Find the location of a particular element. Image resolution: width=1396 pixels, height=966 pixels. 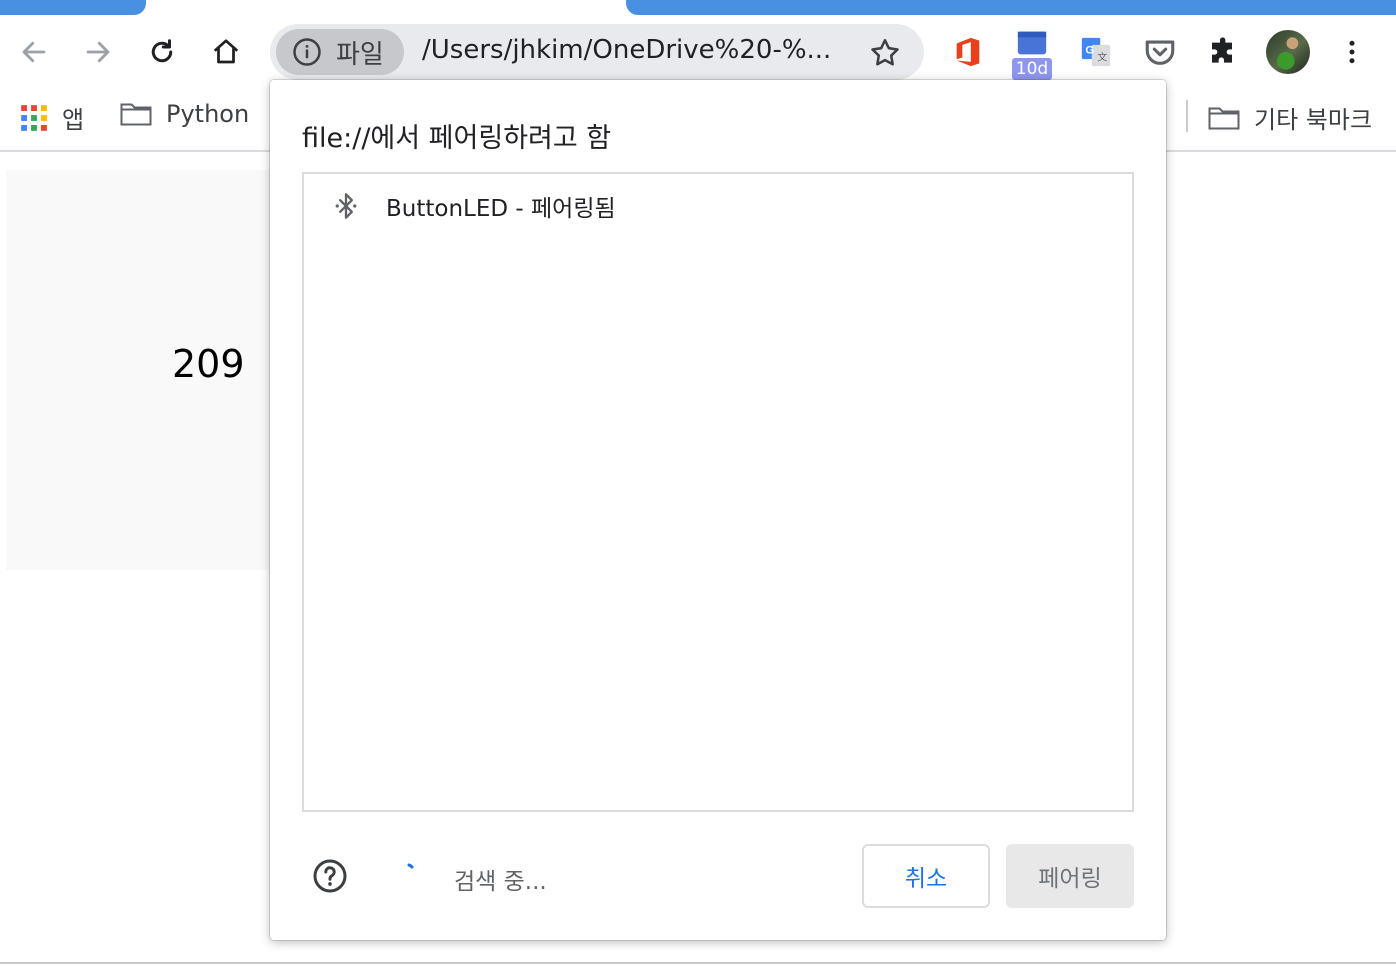

more-vertical-icon is located at coordinates (1352, 52).